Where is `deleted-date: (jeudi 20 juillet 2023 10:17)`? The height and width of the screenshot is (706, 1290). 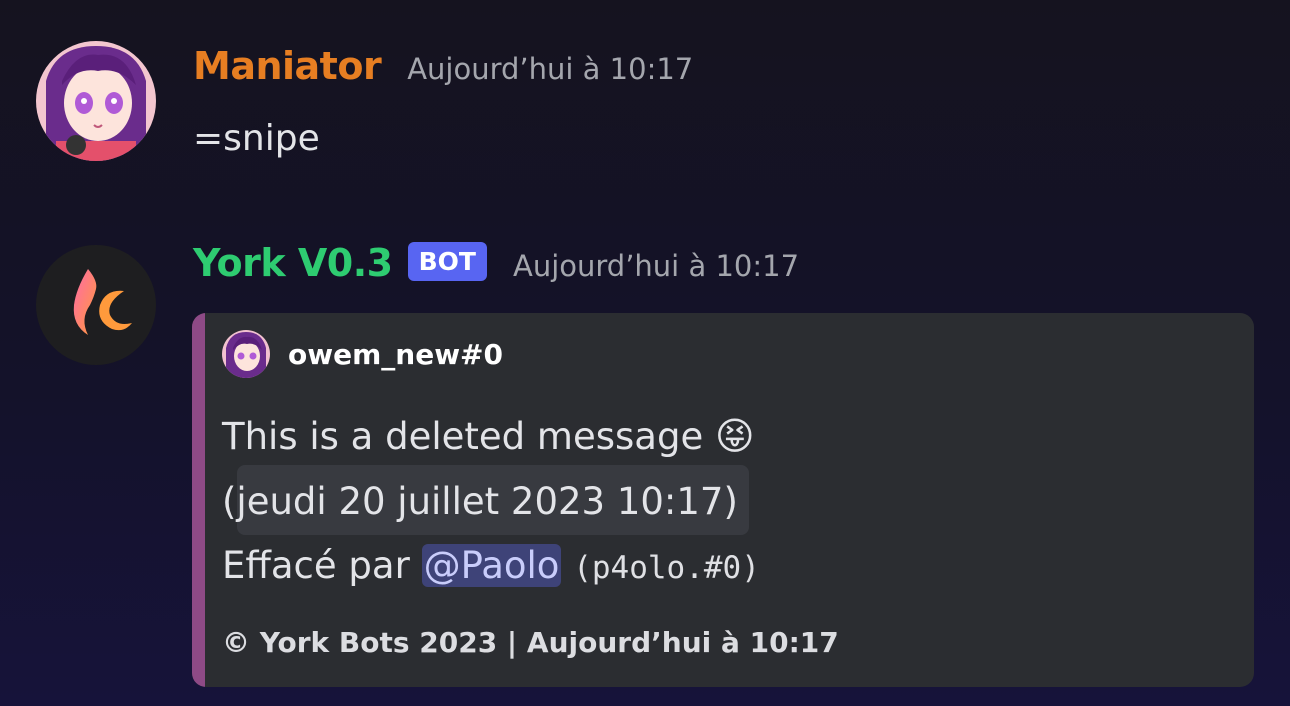 deleted-date: (jeudi 20 juillet 2023 10:17) is located at coordinates (480, 501).